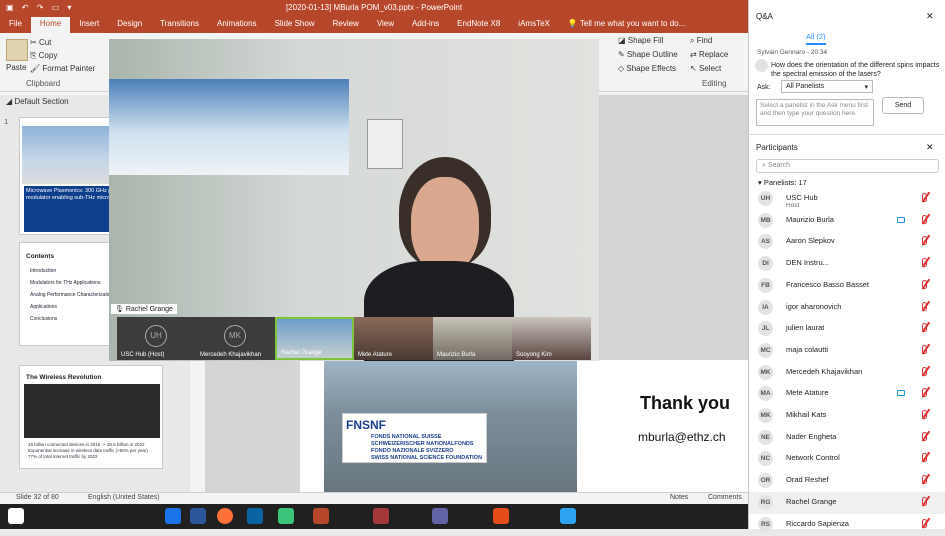 Image resolution: width=945 pixels, height=536 pixels. I want to click on cut-button: ✂ Cut, so click(40, 42).